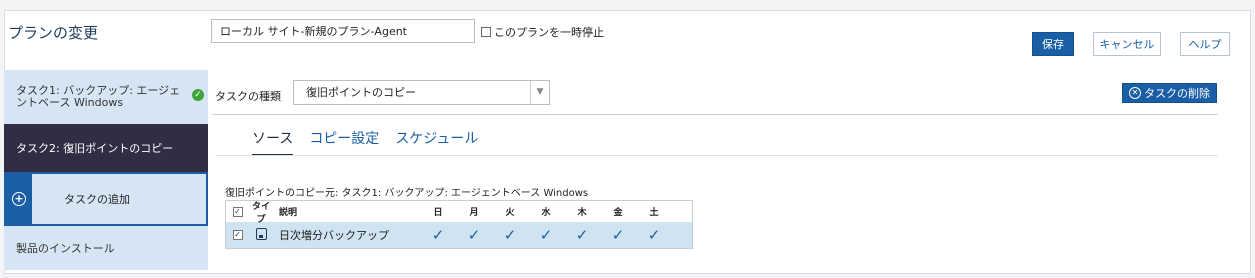 The width and height of the screenshot is (1255, 278). What do you see at coordinates (98, 96) in the screenshot?
I see `sidebar-item-label: タスク1: バックアップ: エージェントベース Windows` at bounding box center [98, 96].